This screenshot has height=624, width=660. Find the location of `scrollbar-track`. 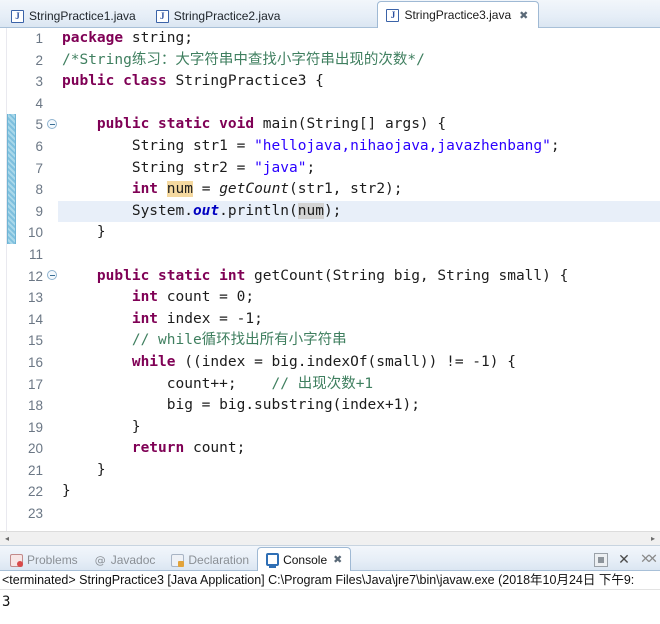

scrollbar-track is located at coordinates (330, 538).